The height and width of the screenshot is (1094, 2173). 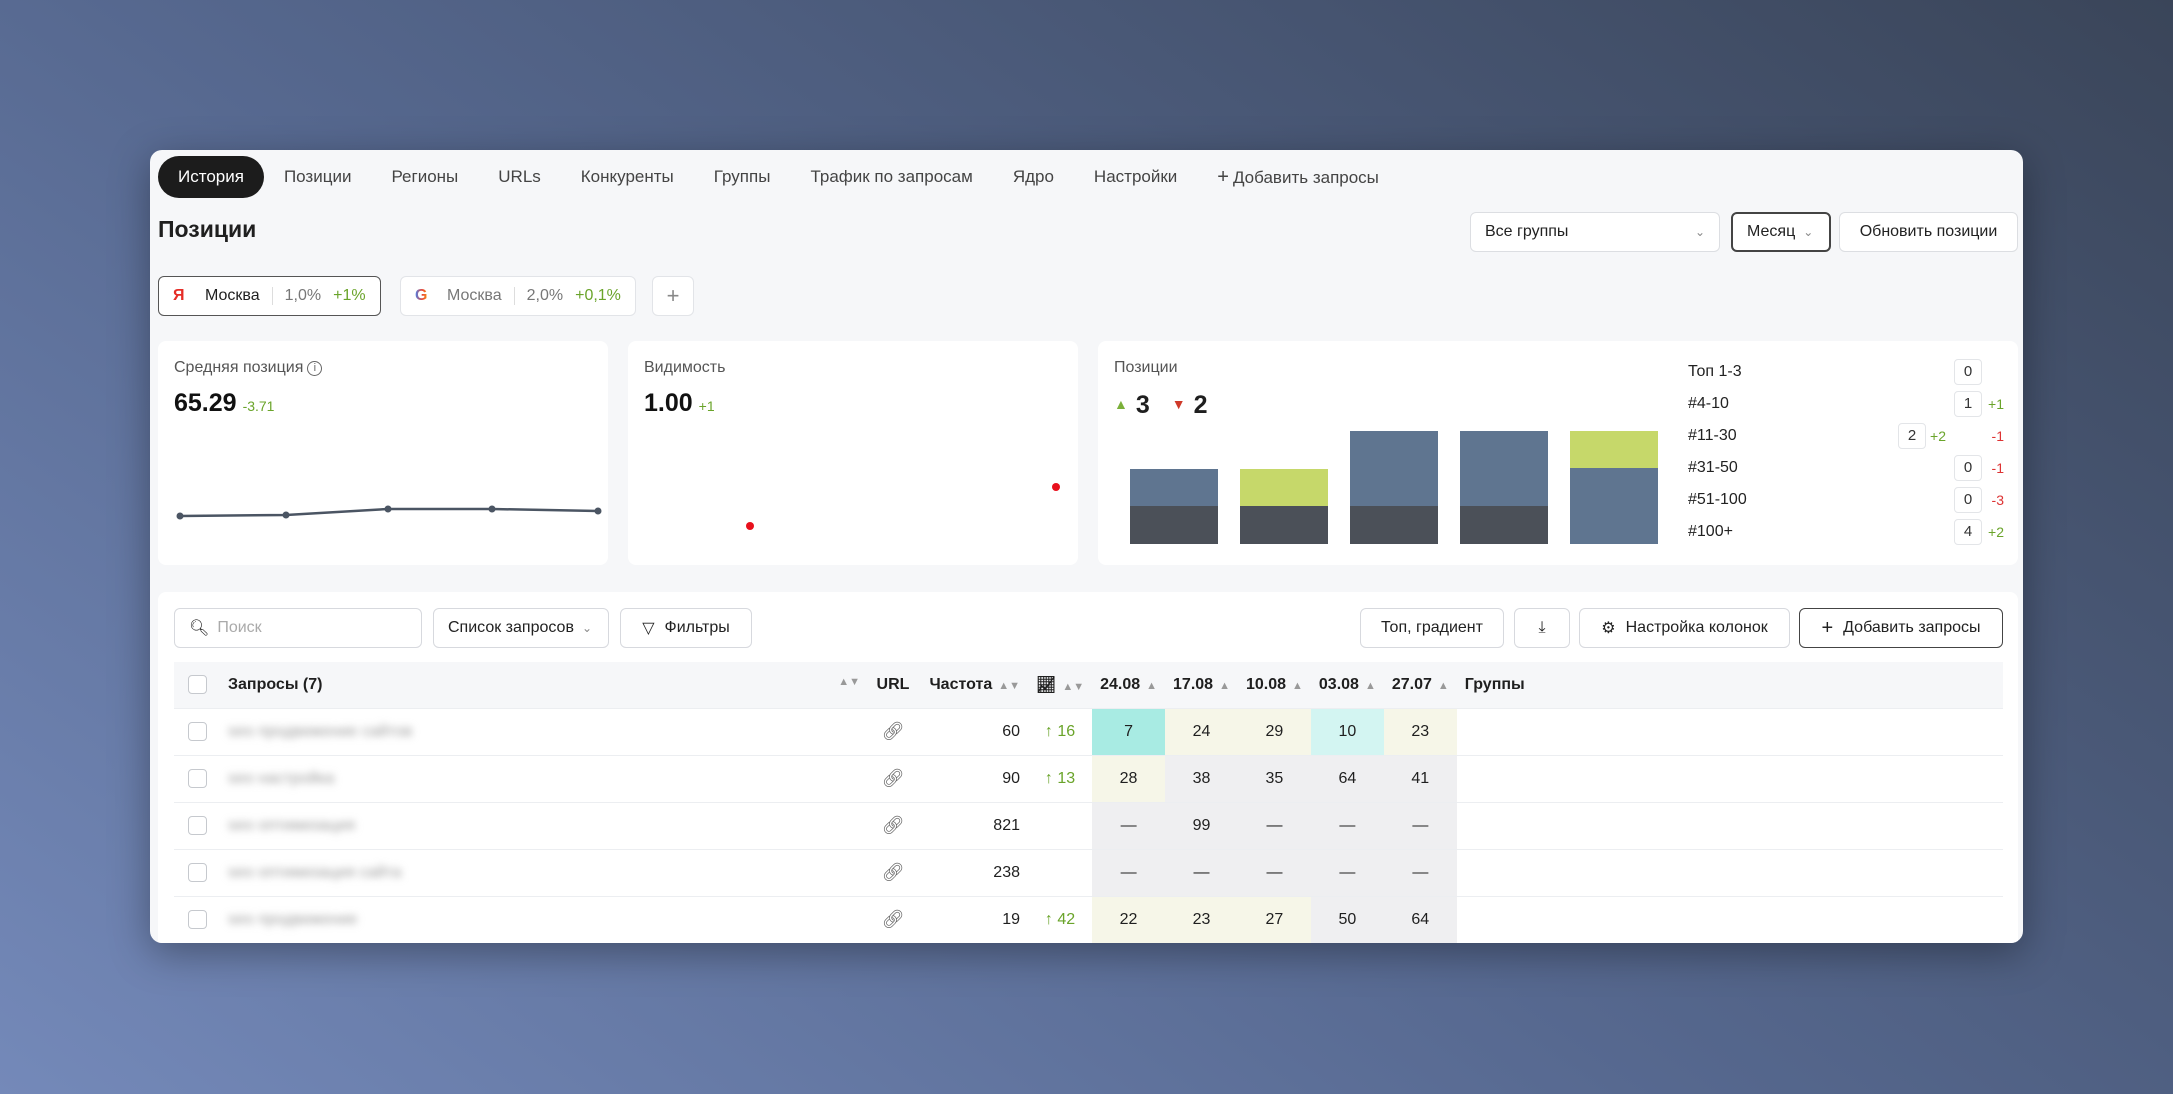 I want to click on filter-icon: ▽, so click(x=648, y=628).